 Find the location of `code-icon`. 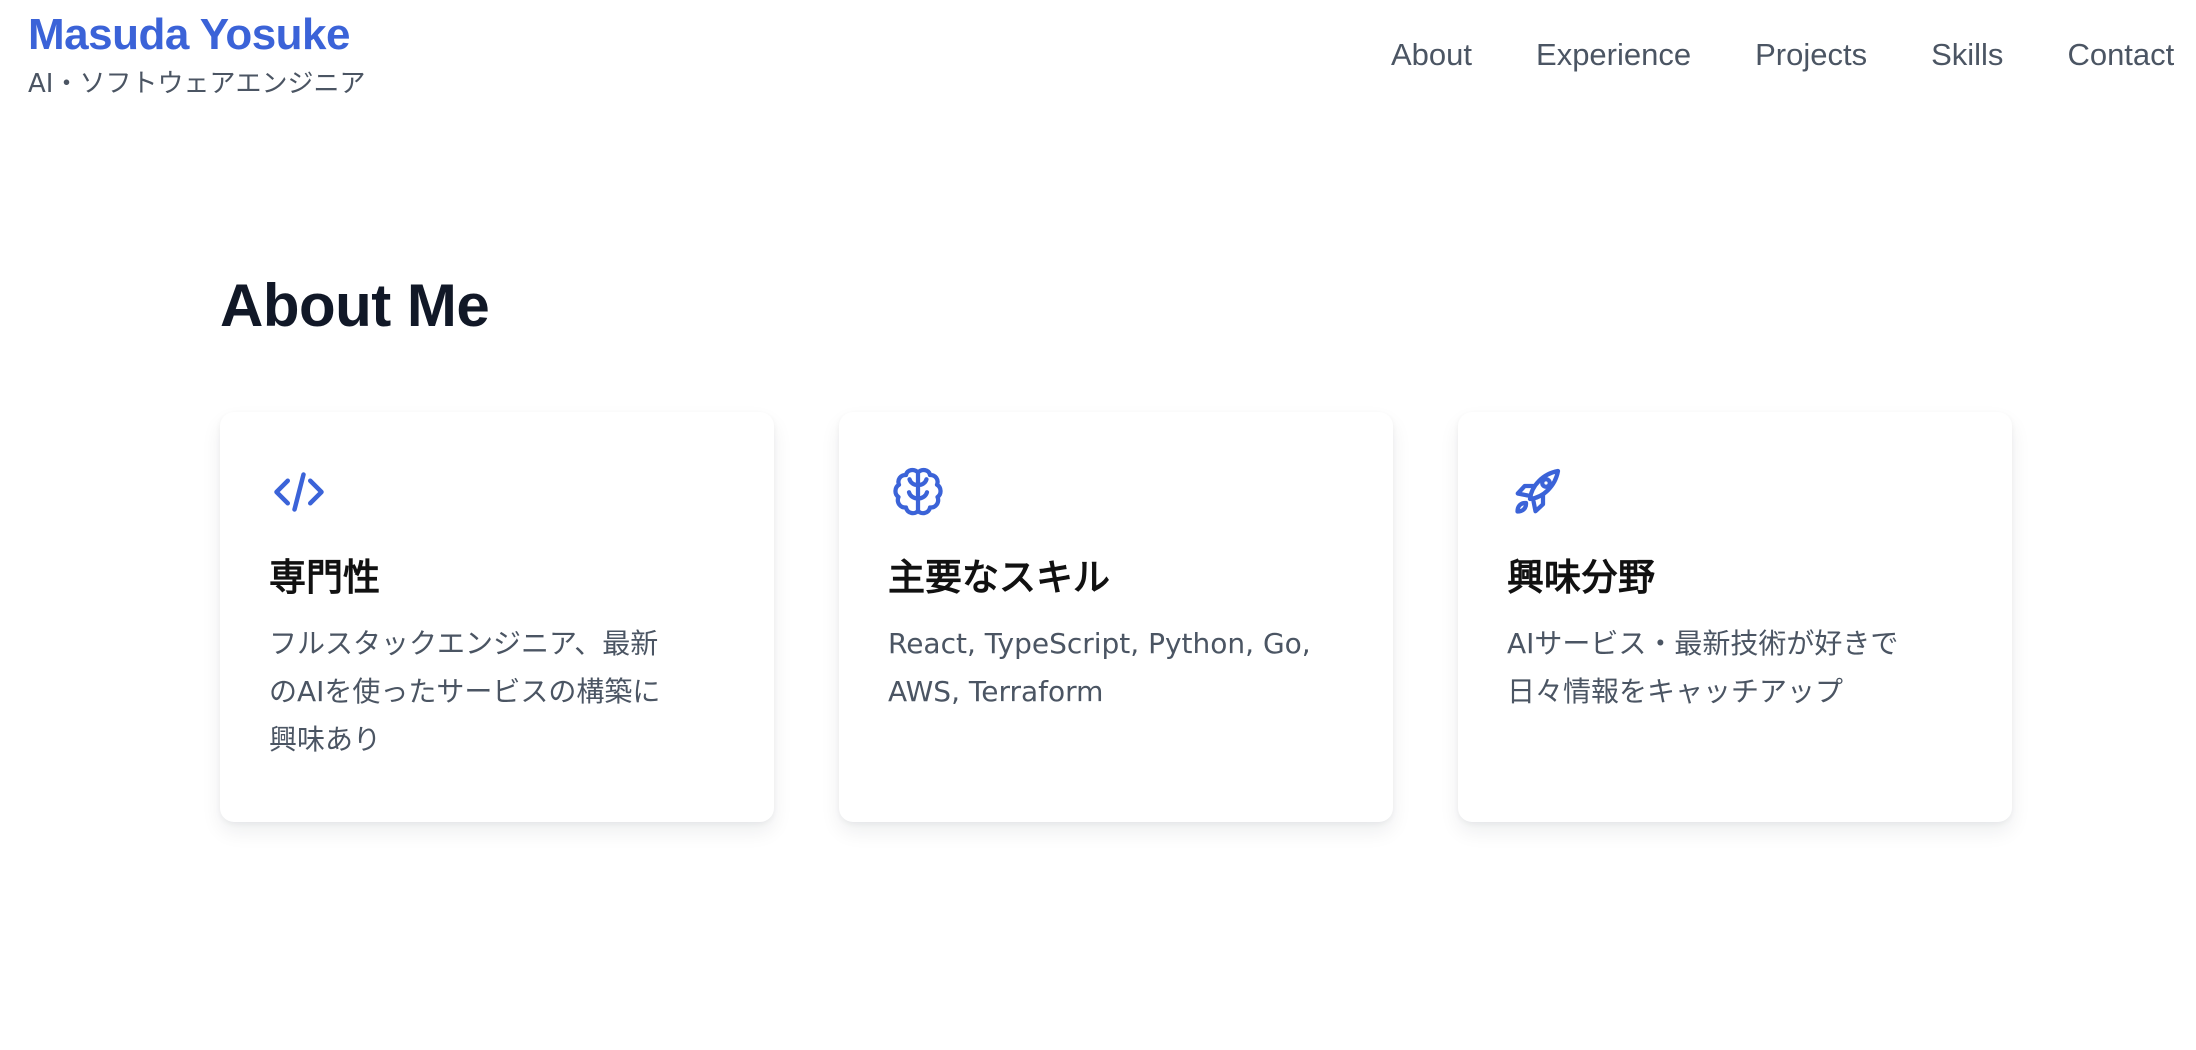

code-icon is located at coordinates (299, 492).